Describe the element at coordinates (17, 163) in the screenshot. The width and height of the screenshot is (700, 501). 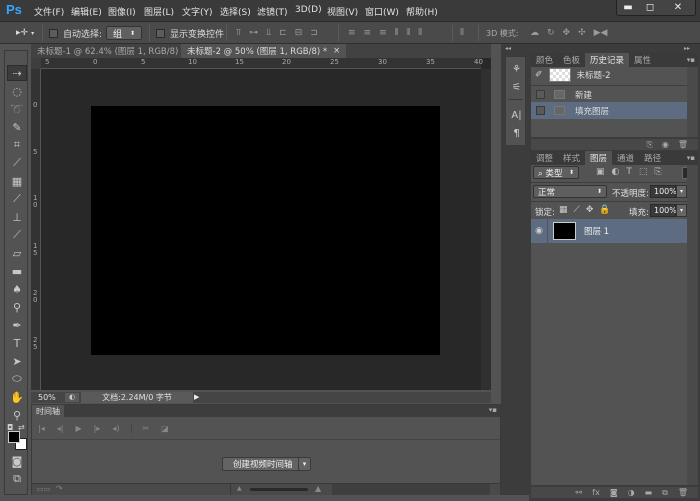
I see `eyedropper-tool-icon: ⟋` at that location.